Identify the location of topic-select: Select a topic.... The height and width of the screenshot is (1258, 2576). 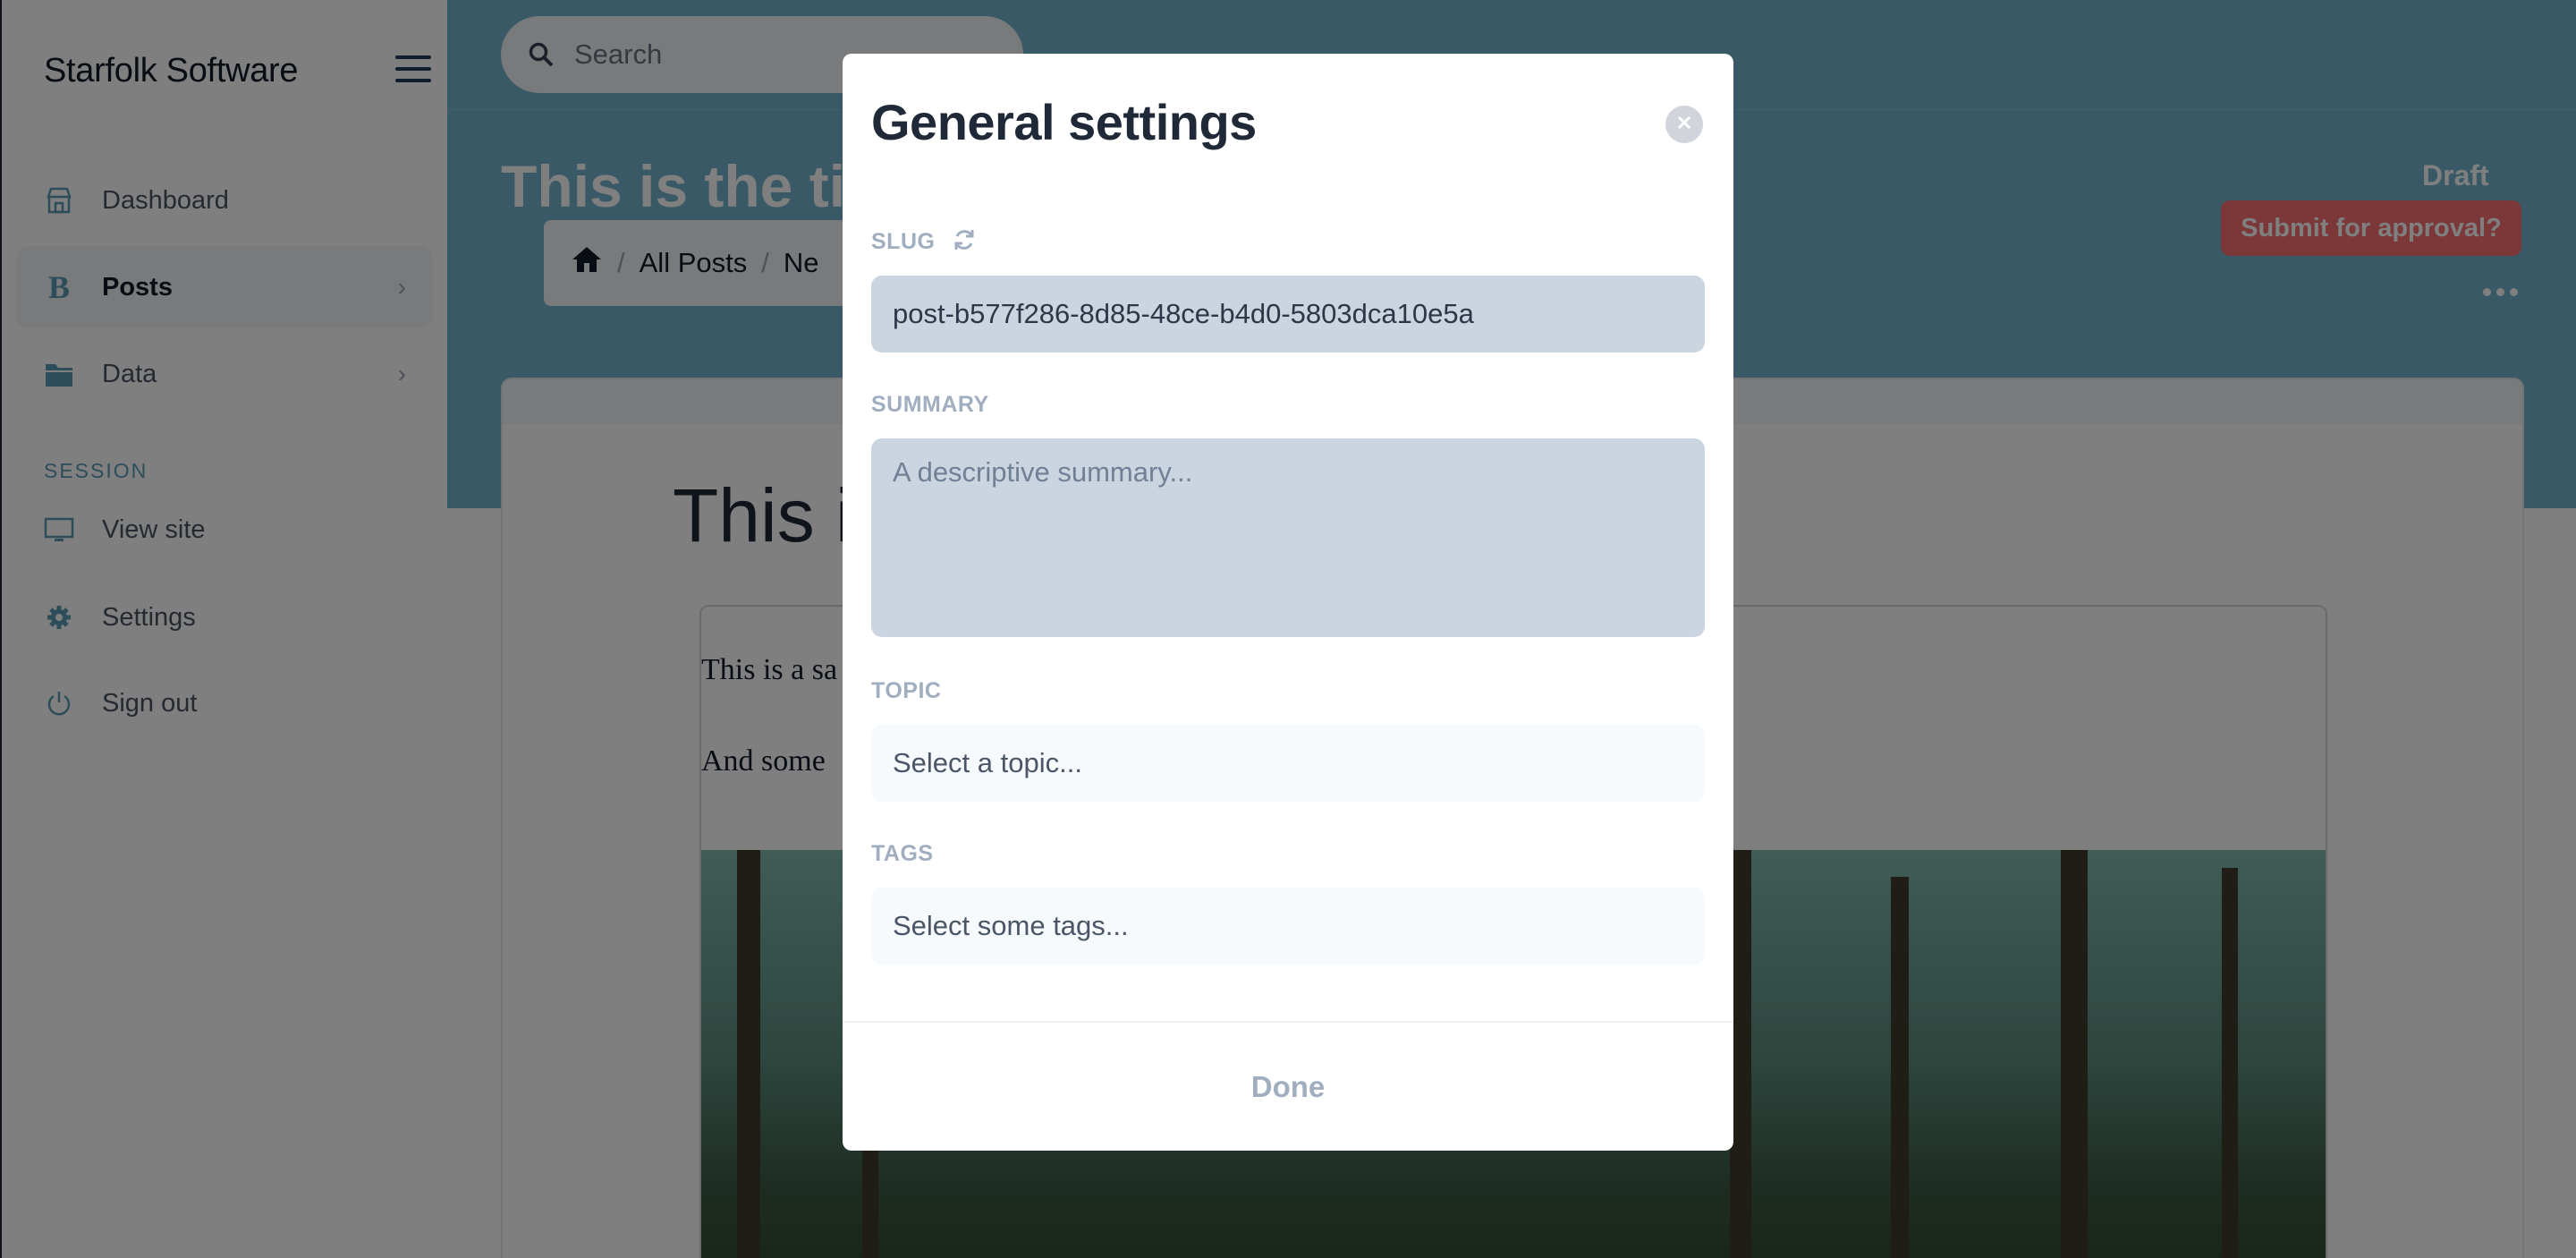
(1288, 763).